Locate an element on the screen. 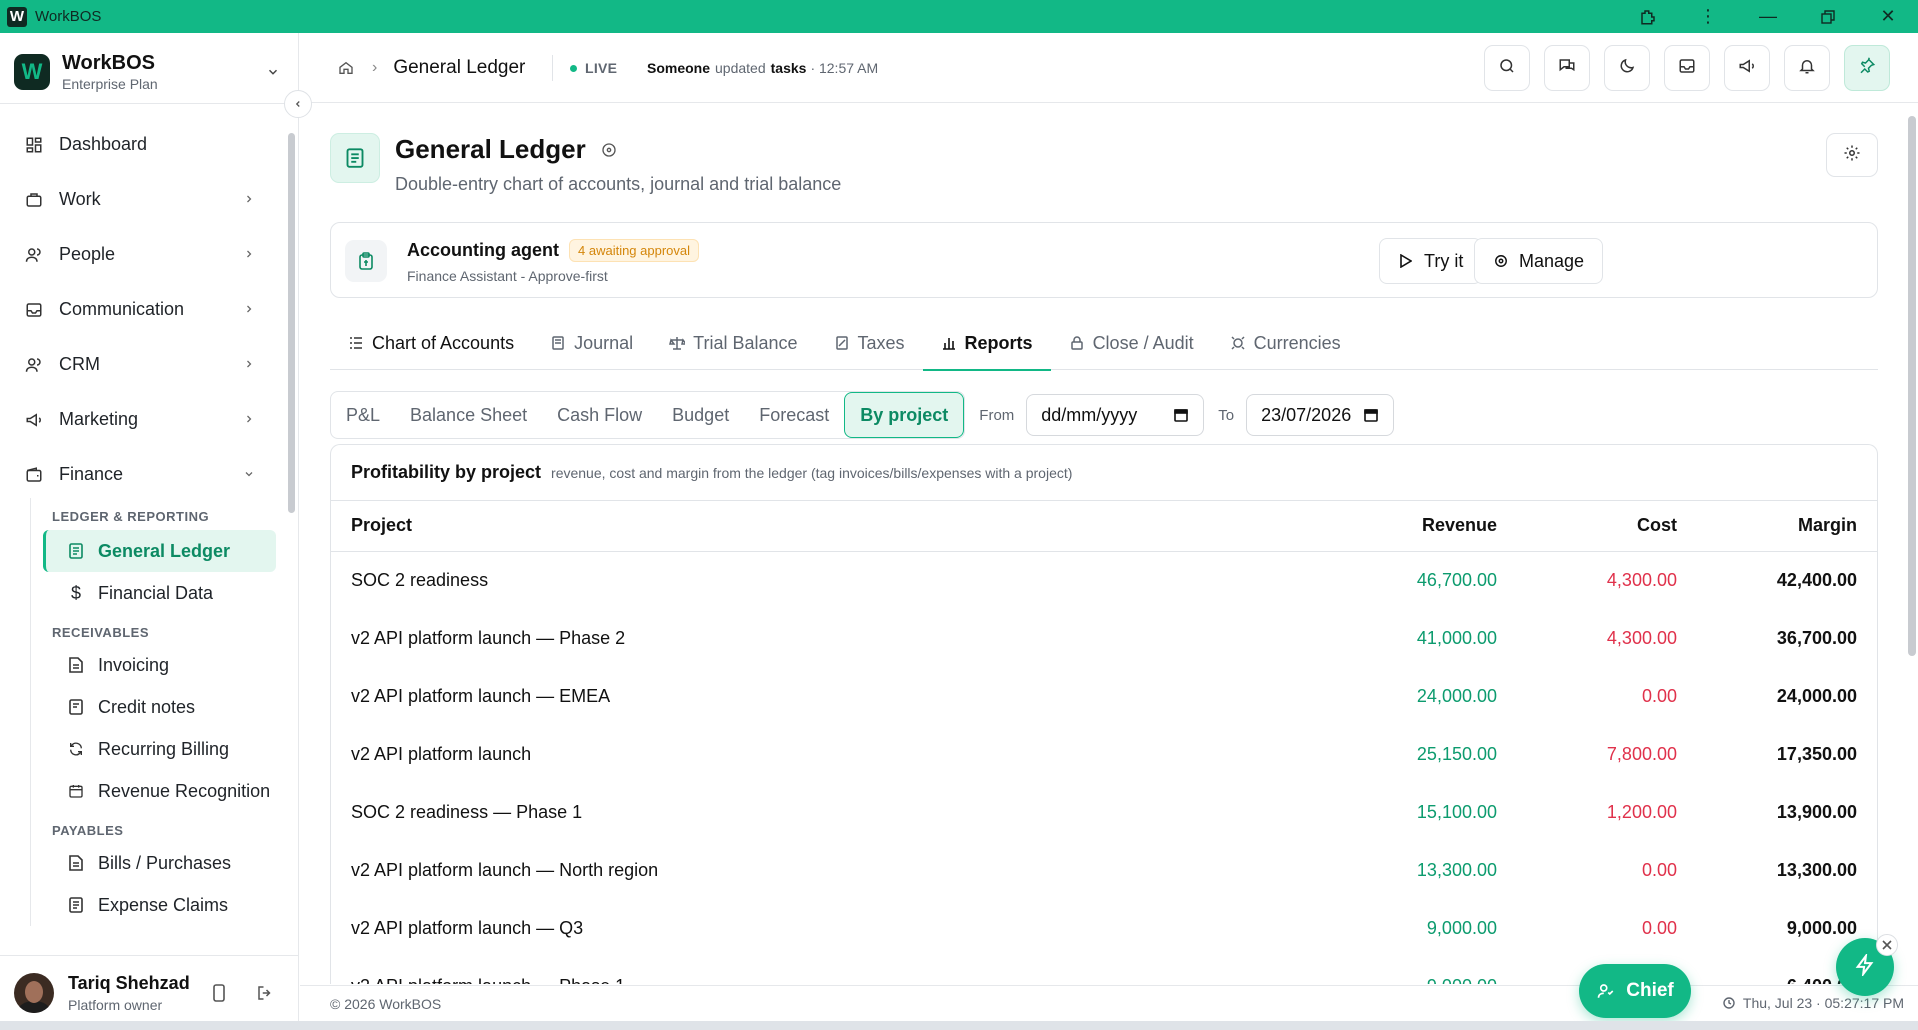 The height and width of the screenshot is (1030, 1918). subtab-pnl: P&L is located at coordinates (363, 415).